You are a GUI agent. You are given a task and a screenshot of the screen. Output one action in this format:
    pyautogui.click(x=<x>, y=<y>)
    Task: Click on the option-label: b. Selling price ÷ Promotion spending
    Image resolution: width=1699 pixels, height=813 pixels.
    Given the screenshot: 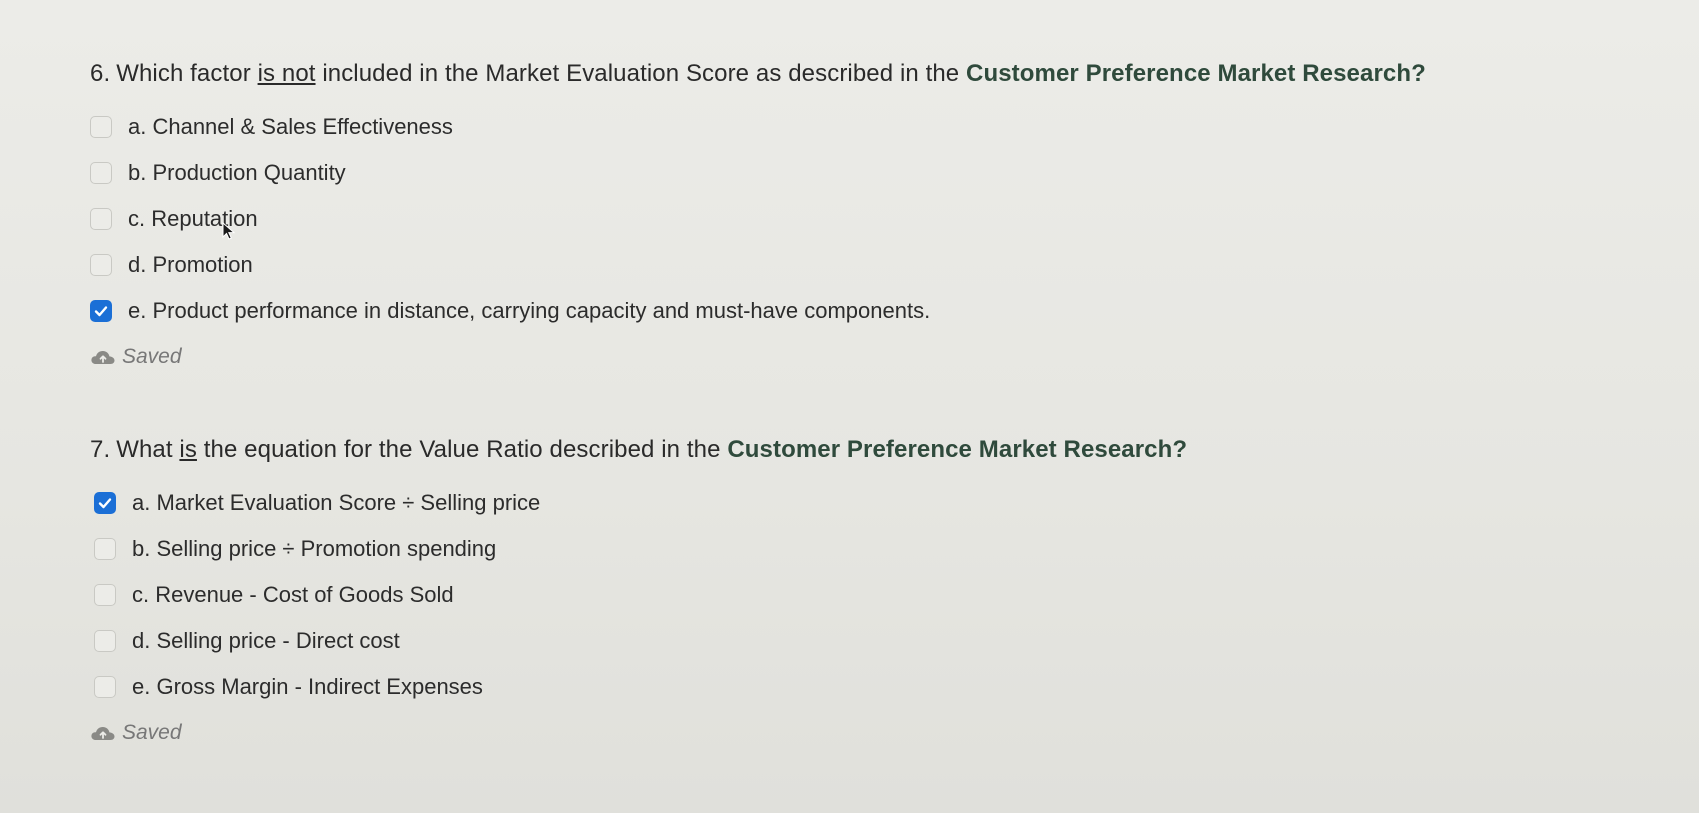 What is the action you would take?
    pyautogui.click(x=314, y=548)
    